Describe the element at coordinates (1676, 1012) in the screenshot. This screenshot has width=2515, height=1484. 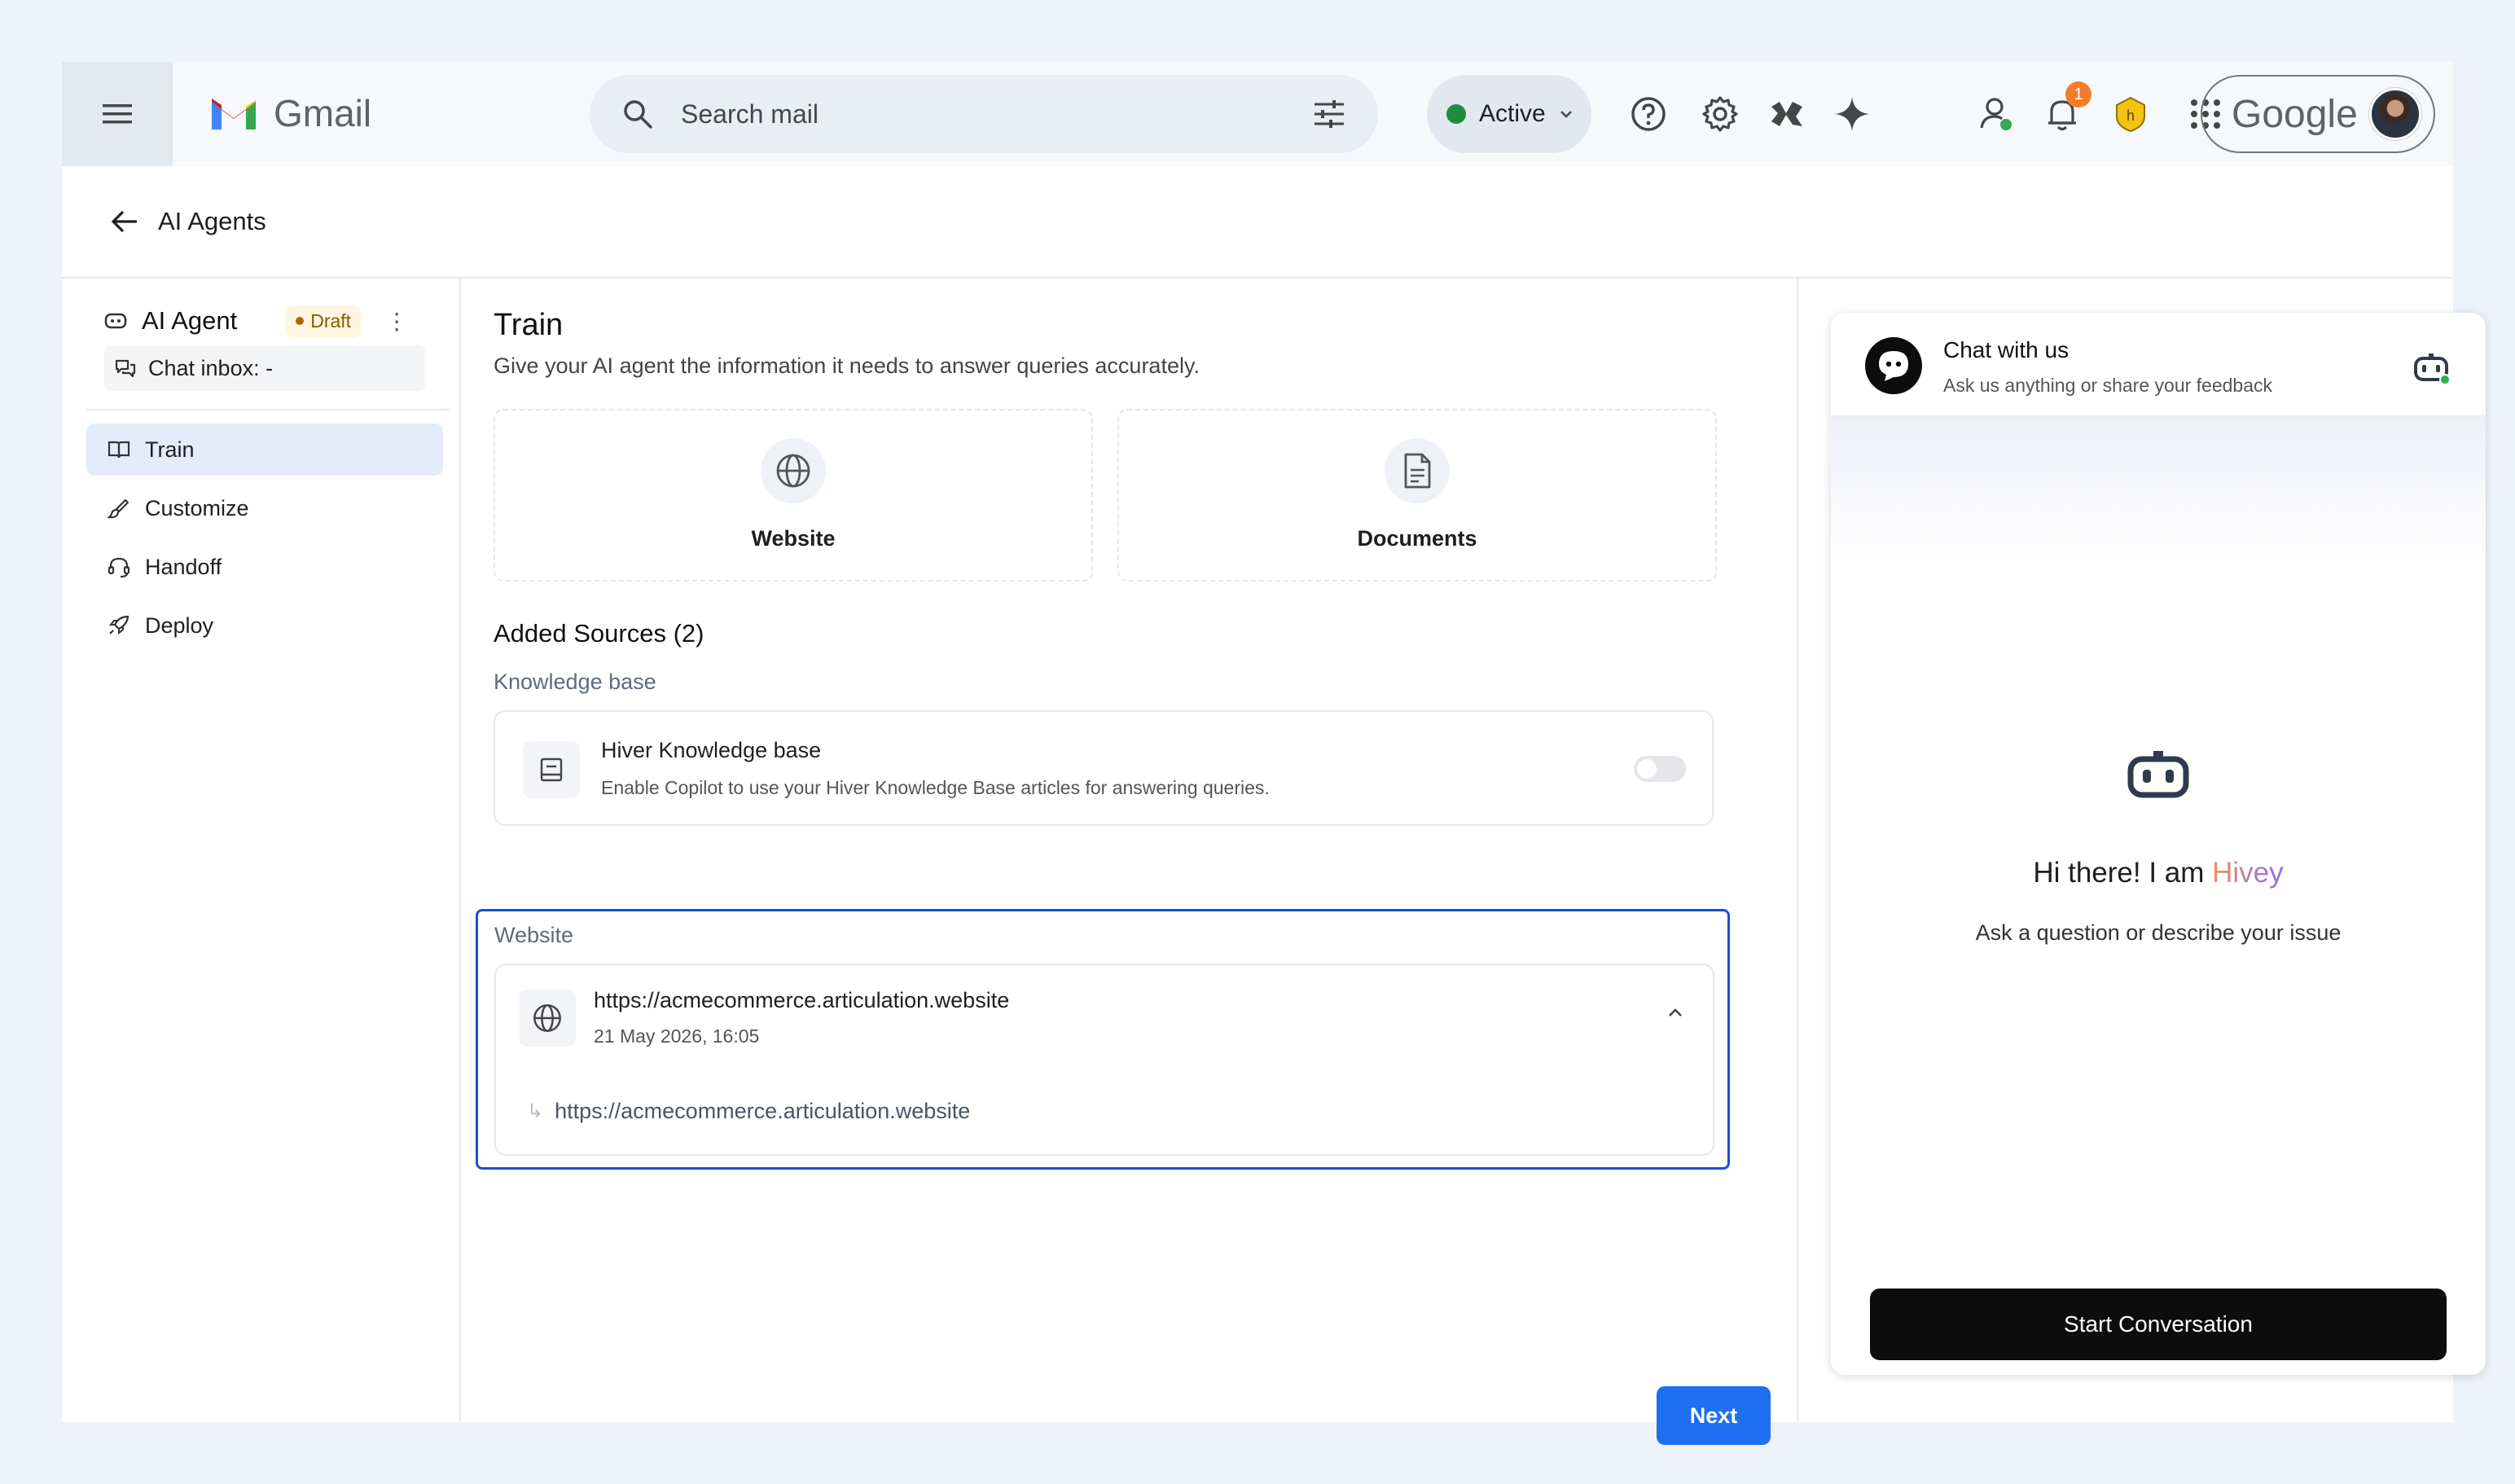
I see `chevron-up-icon` at that location.